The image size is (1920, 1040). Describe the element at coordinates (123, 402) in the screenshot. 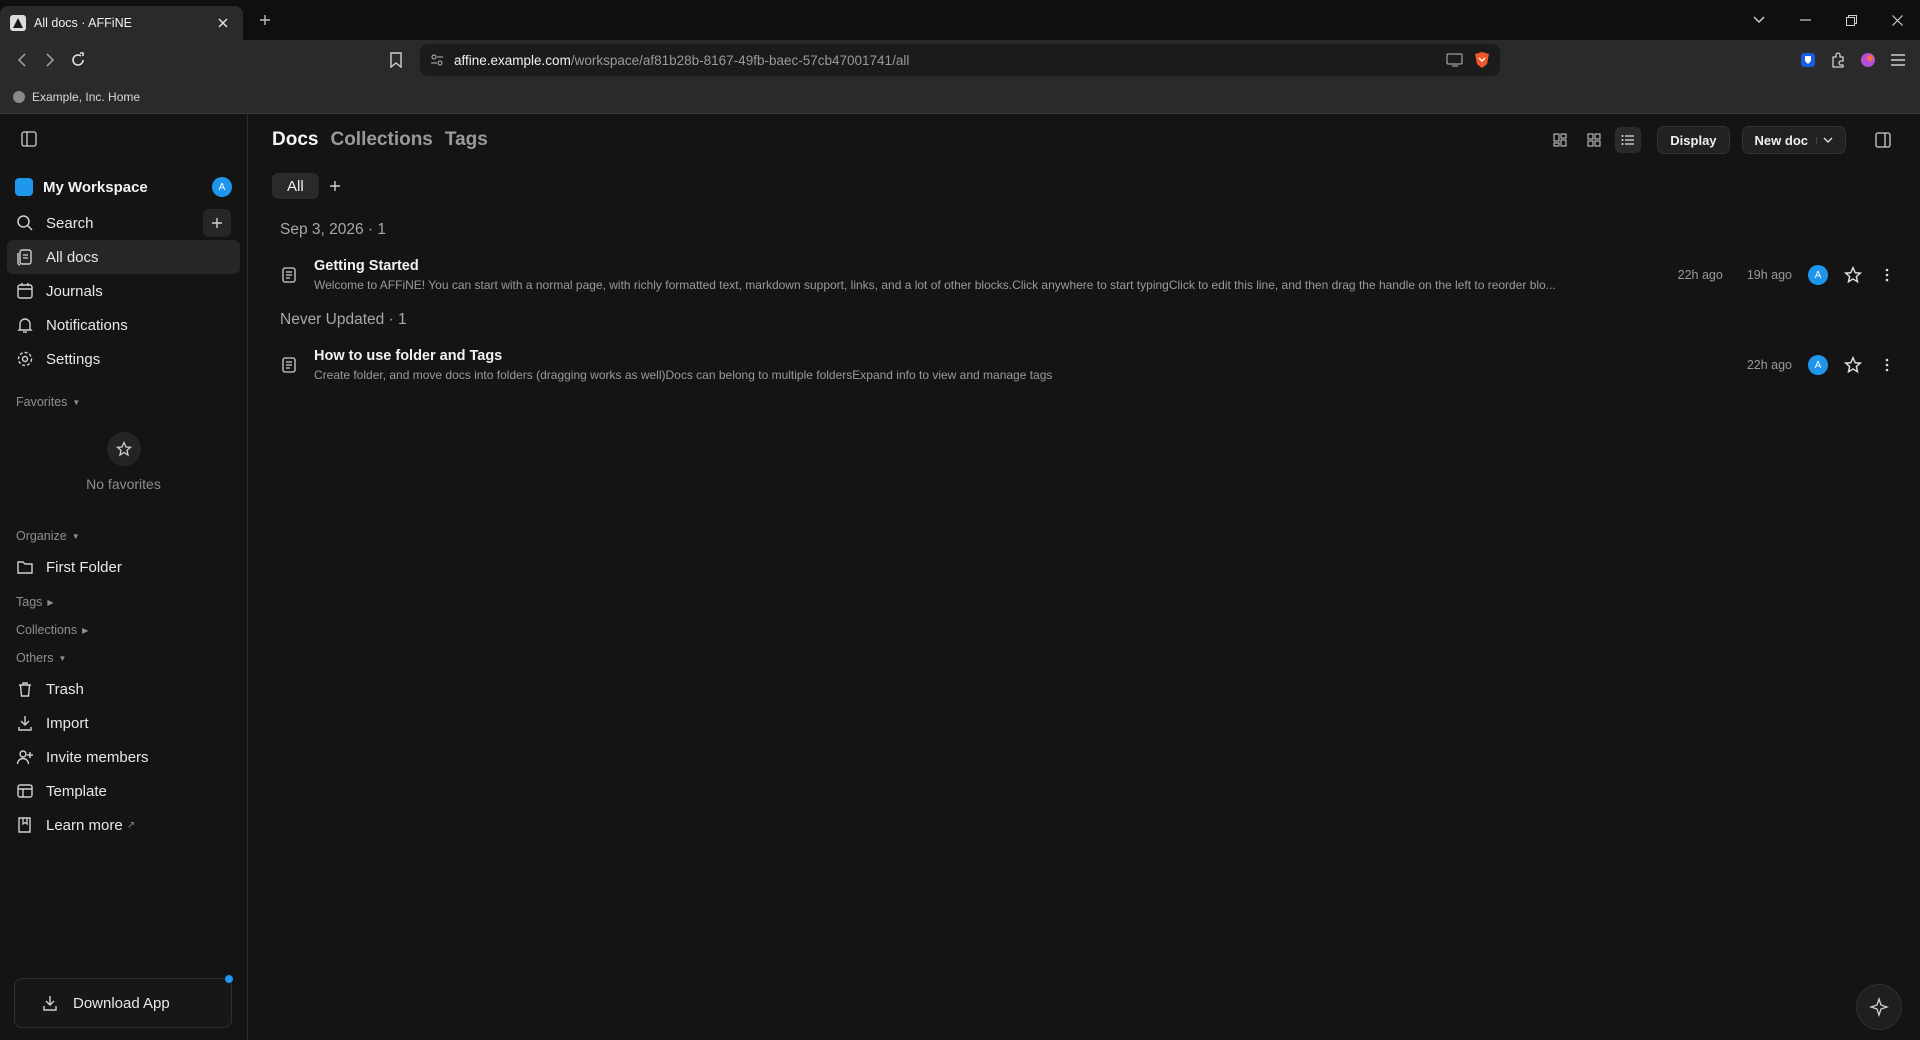

I see `favorites-section-toggle: Favorites ▼` at that location.